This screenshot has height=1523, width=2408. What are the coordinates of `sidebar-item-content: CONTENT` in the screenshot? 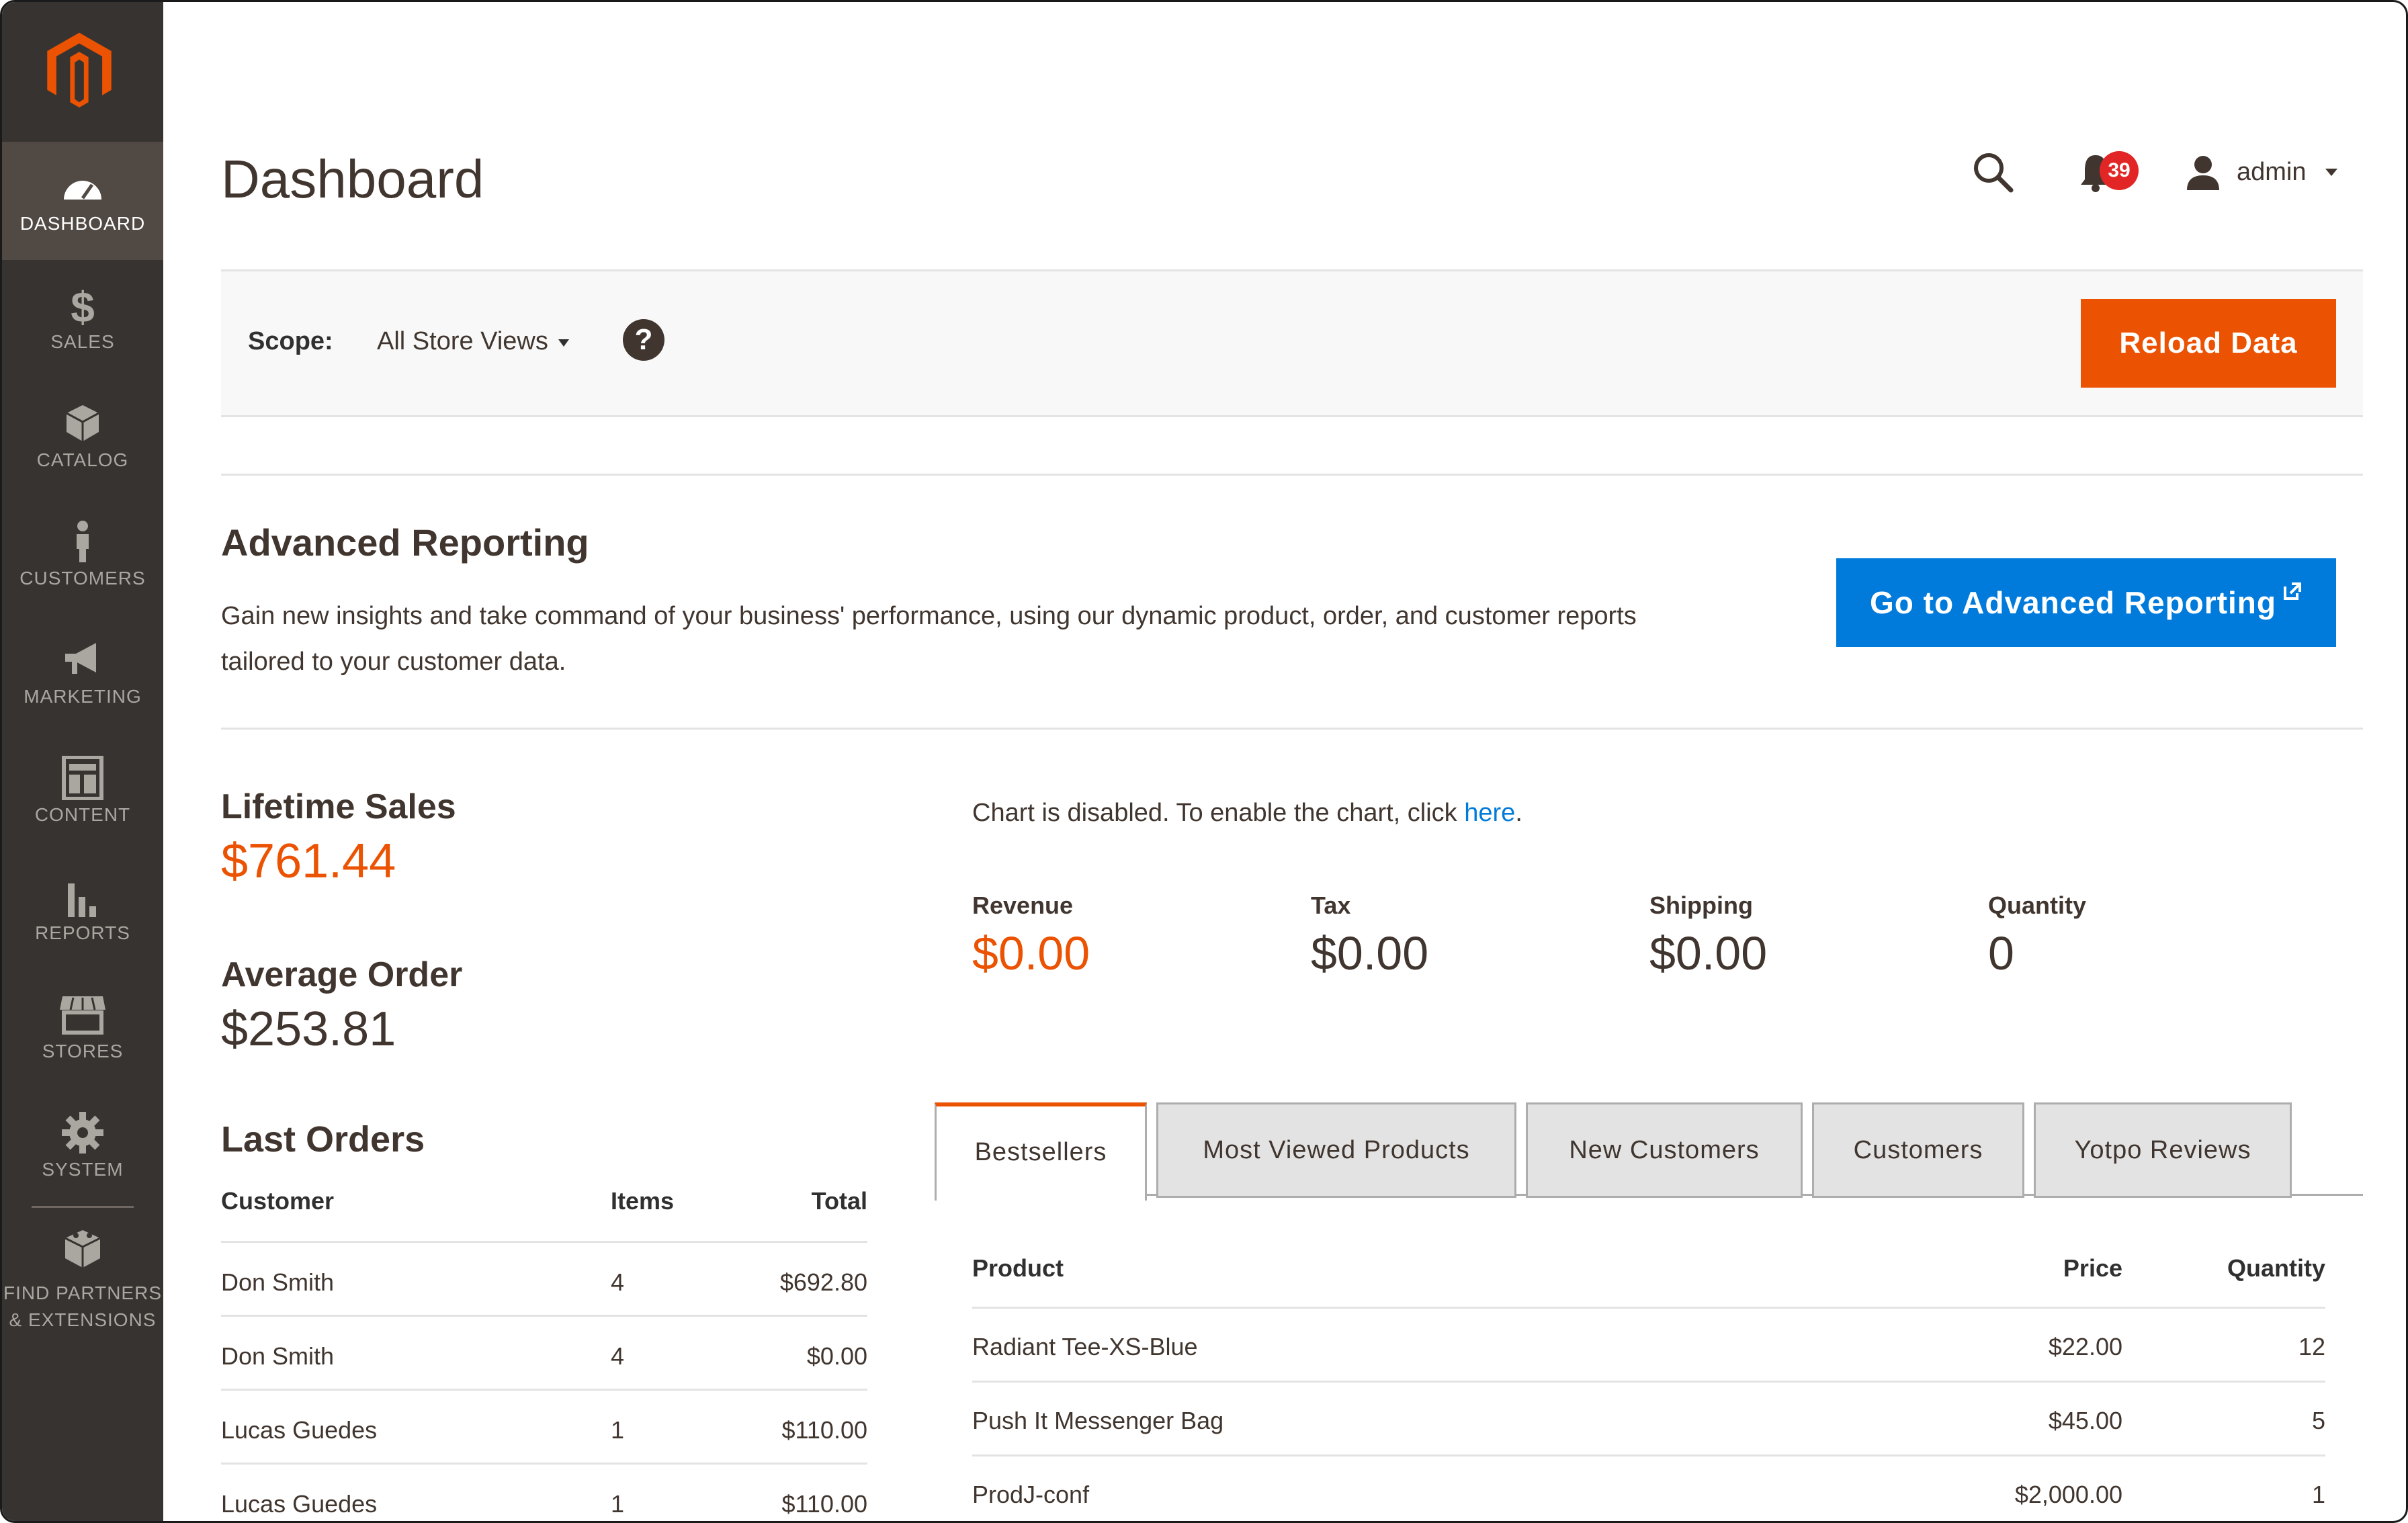 It's located at (82, 792).